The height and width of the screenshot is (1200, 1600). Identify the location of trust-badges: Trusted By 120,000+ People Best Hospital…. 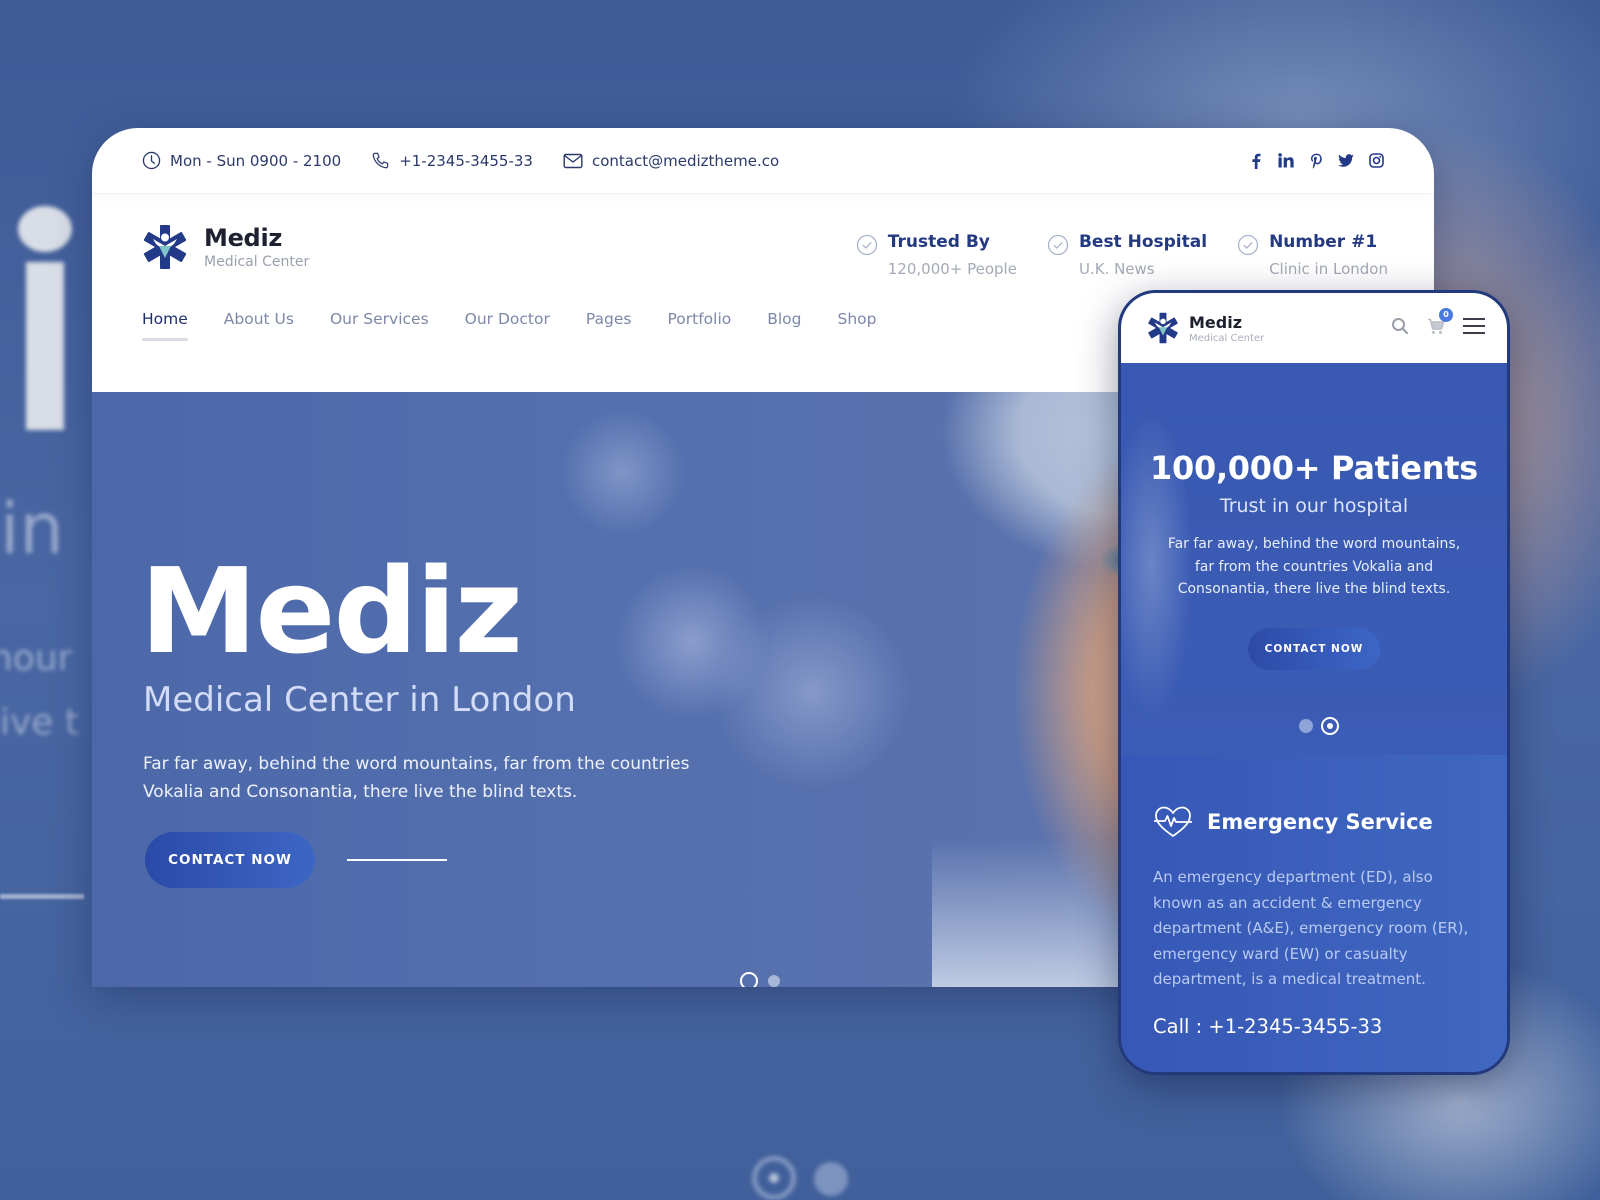
(1122, 255).